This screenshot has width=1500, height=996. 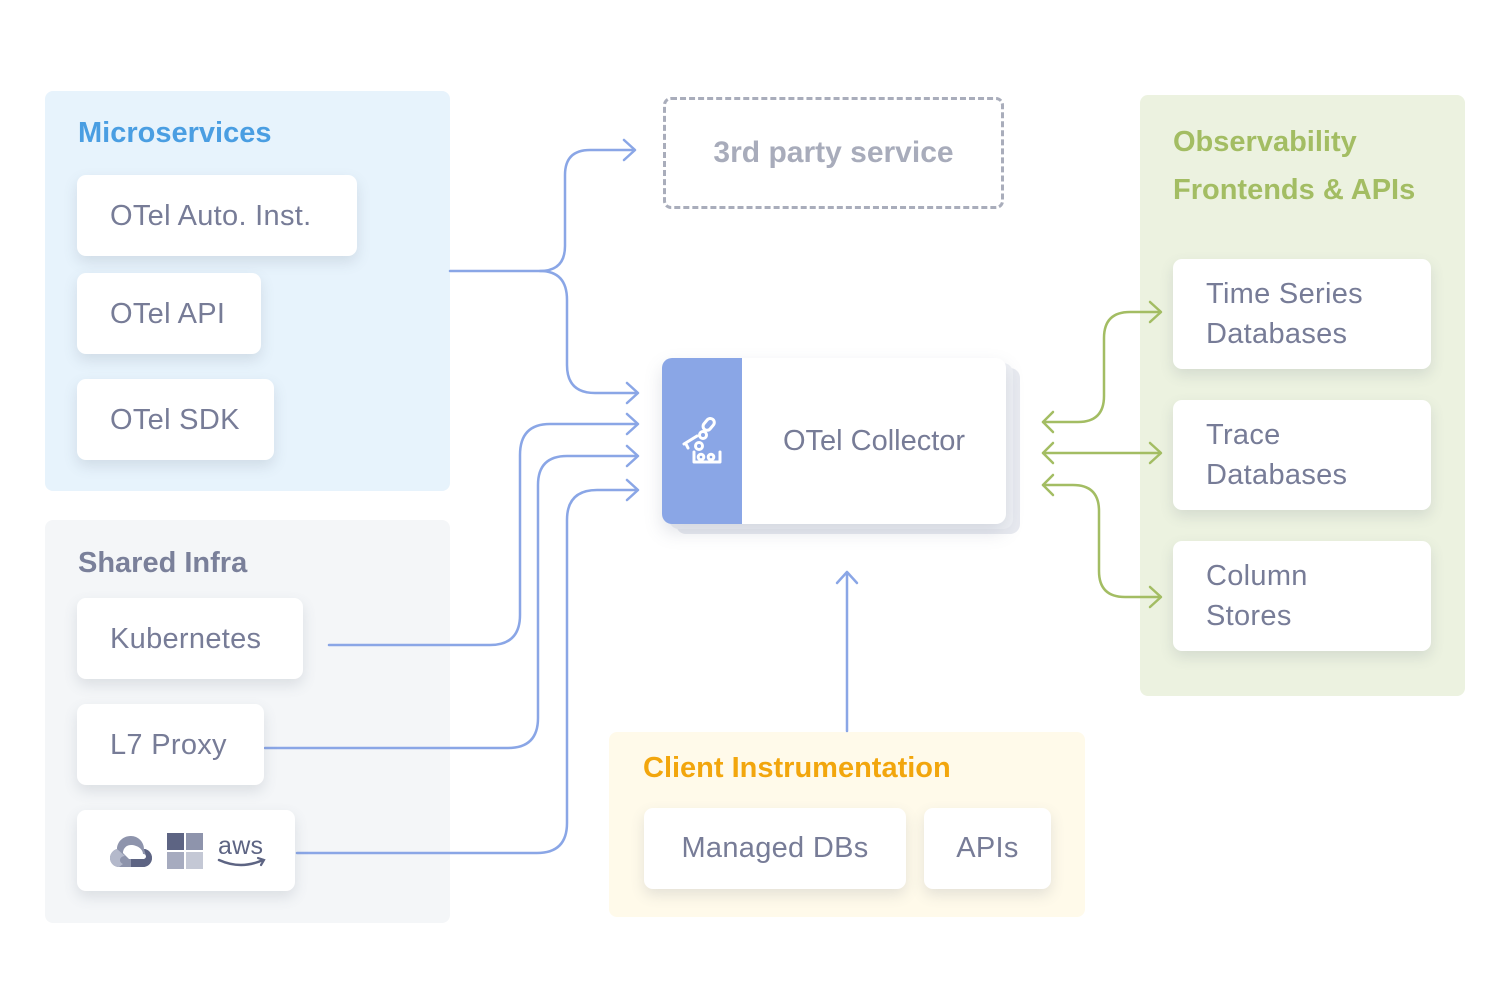 I want to click on card-label-line1: Trace, so click(x=1243, y=435).